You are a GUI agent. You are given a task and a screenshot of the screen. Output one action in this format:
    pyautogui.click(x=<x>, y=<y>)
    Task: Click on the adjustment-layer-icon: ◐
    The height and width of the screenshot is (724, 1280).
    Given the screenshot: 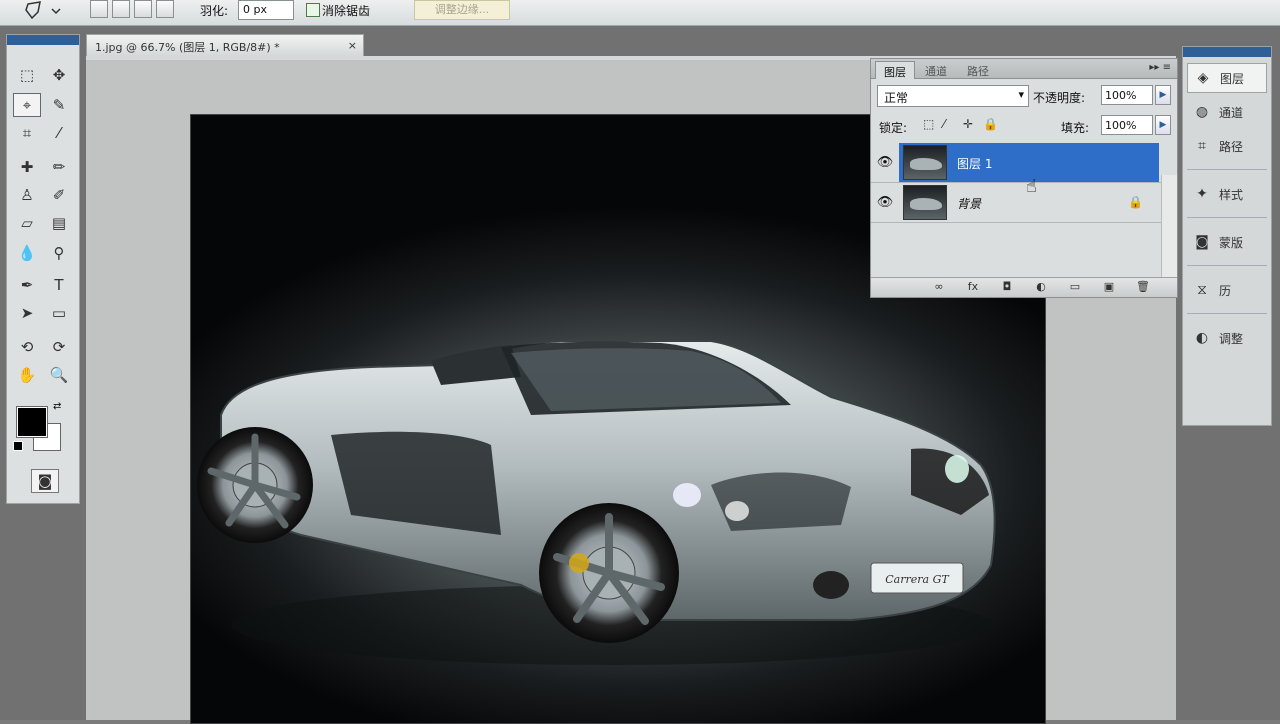 What is the action you would take?
    pyautogui.click(x=1041, y=288)
    